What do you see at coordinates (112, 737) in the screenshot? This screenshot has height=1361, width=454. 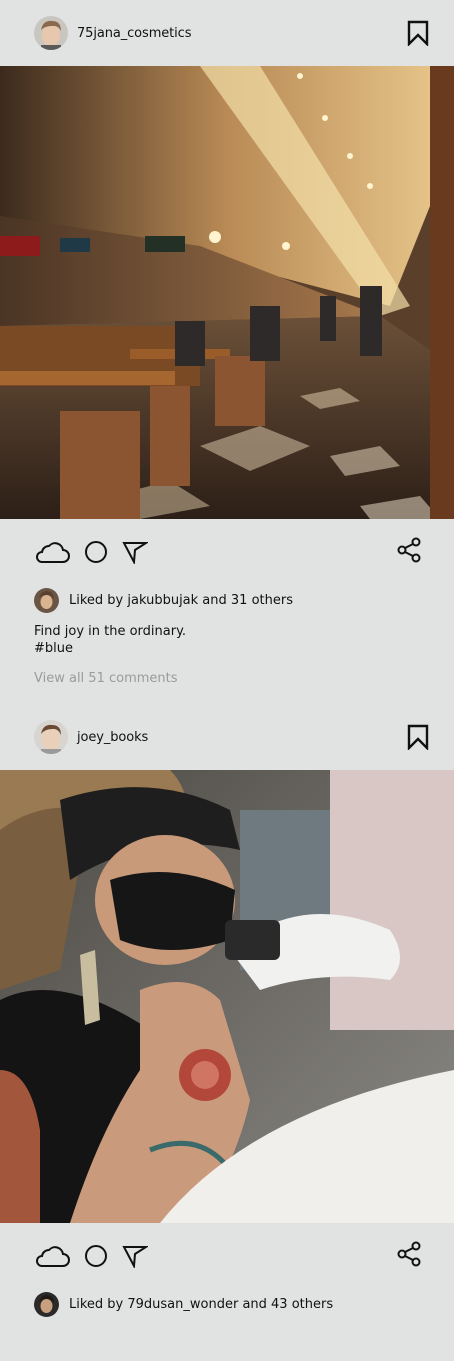 I see `username: joey_books` at bounding box center [112, 737].